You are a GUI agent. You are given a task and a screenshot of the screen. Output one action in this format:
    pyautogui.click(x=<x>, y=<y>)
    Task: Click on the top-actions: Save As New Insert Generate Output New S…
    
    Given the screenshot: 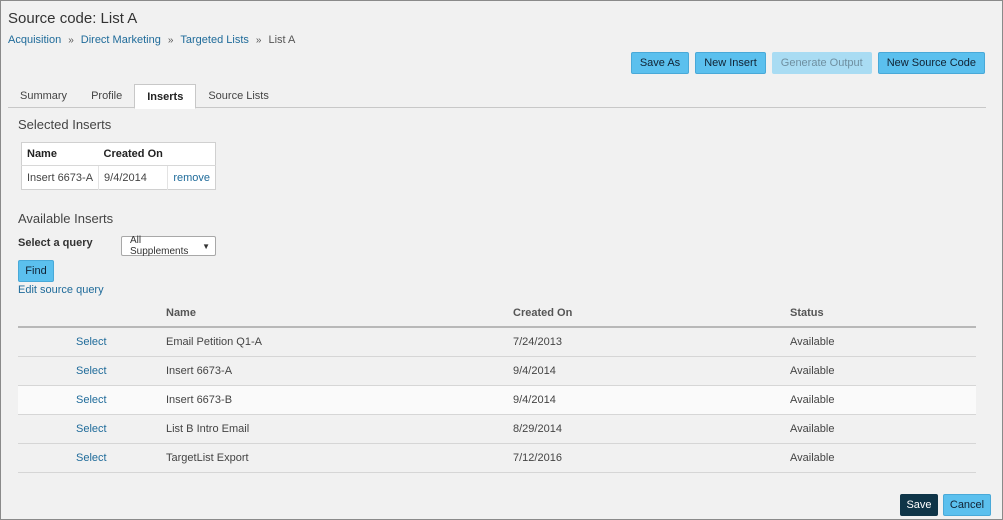 What is the action you would take?
    pyautogui.click(x=807, y=63)
    